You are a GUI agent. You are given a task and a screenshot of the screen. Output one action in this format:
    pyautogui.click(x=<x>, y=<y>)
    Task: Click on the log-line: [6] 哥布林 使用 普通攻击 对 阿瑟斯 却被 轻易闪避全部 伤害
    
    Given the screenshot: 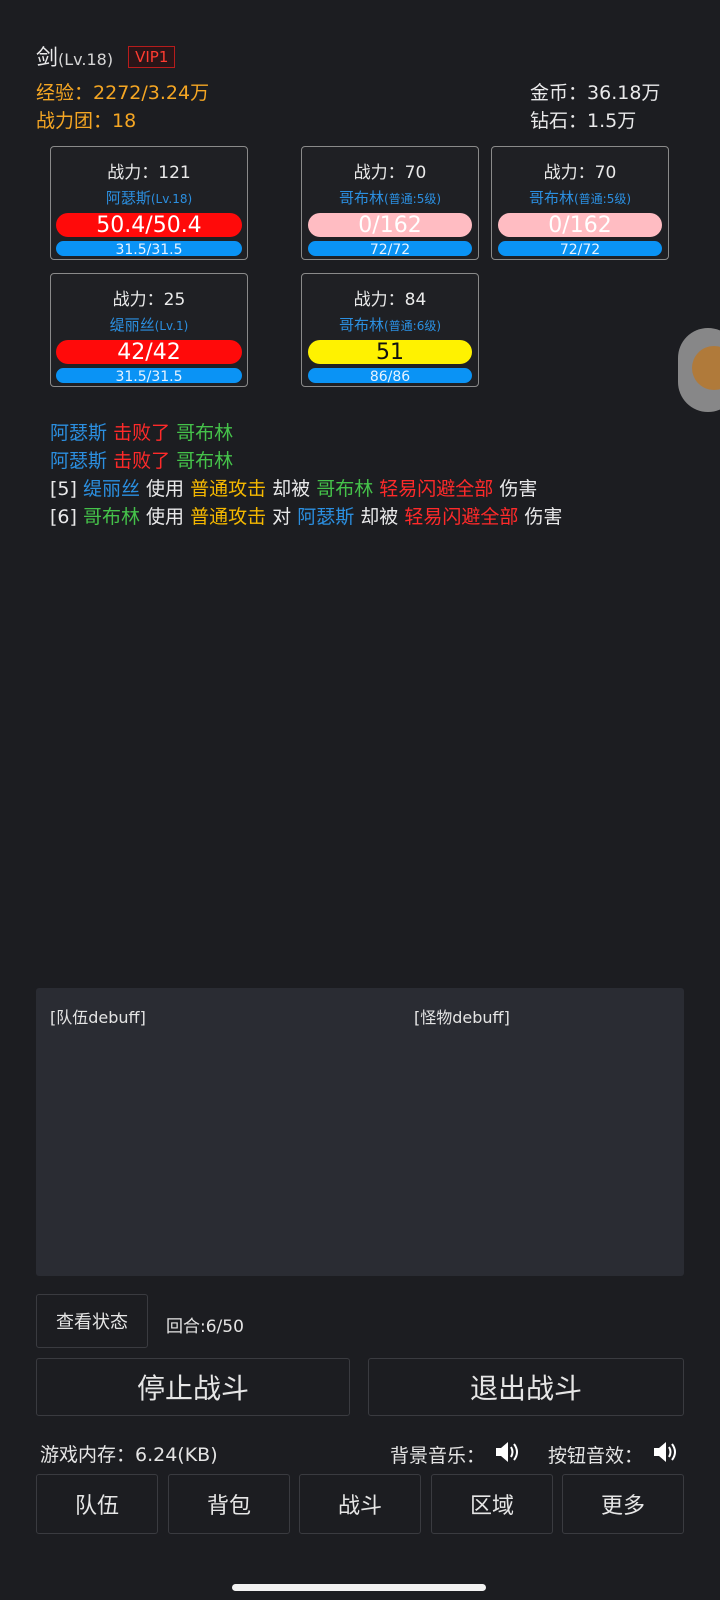 What is the action you would take?
    pyautogui.click(x=306, y=517)
    